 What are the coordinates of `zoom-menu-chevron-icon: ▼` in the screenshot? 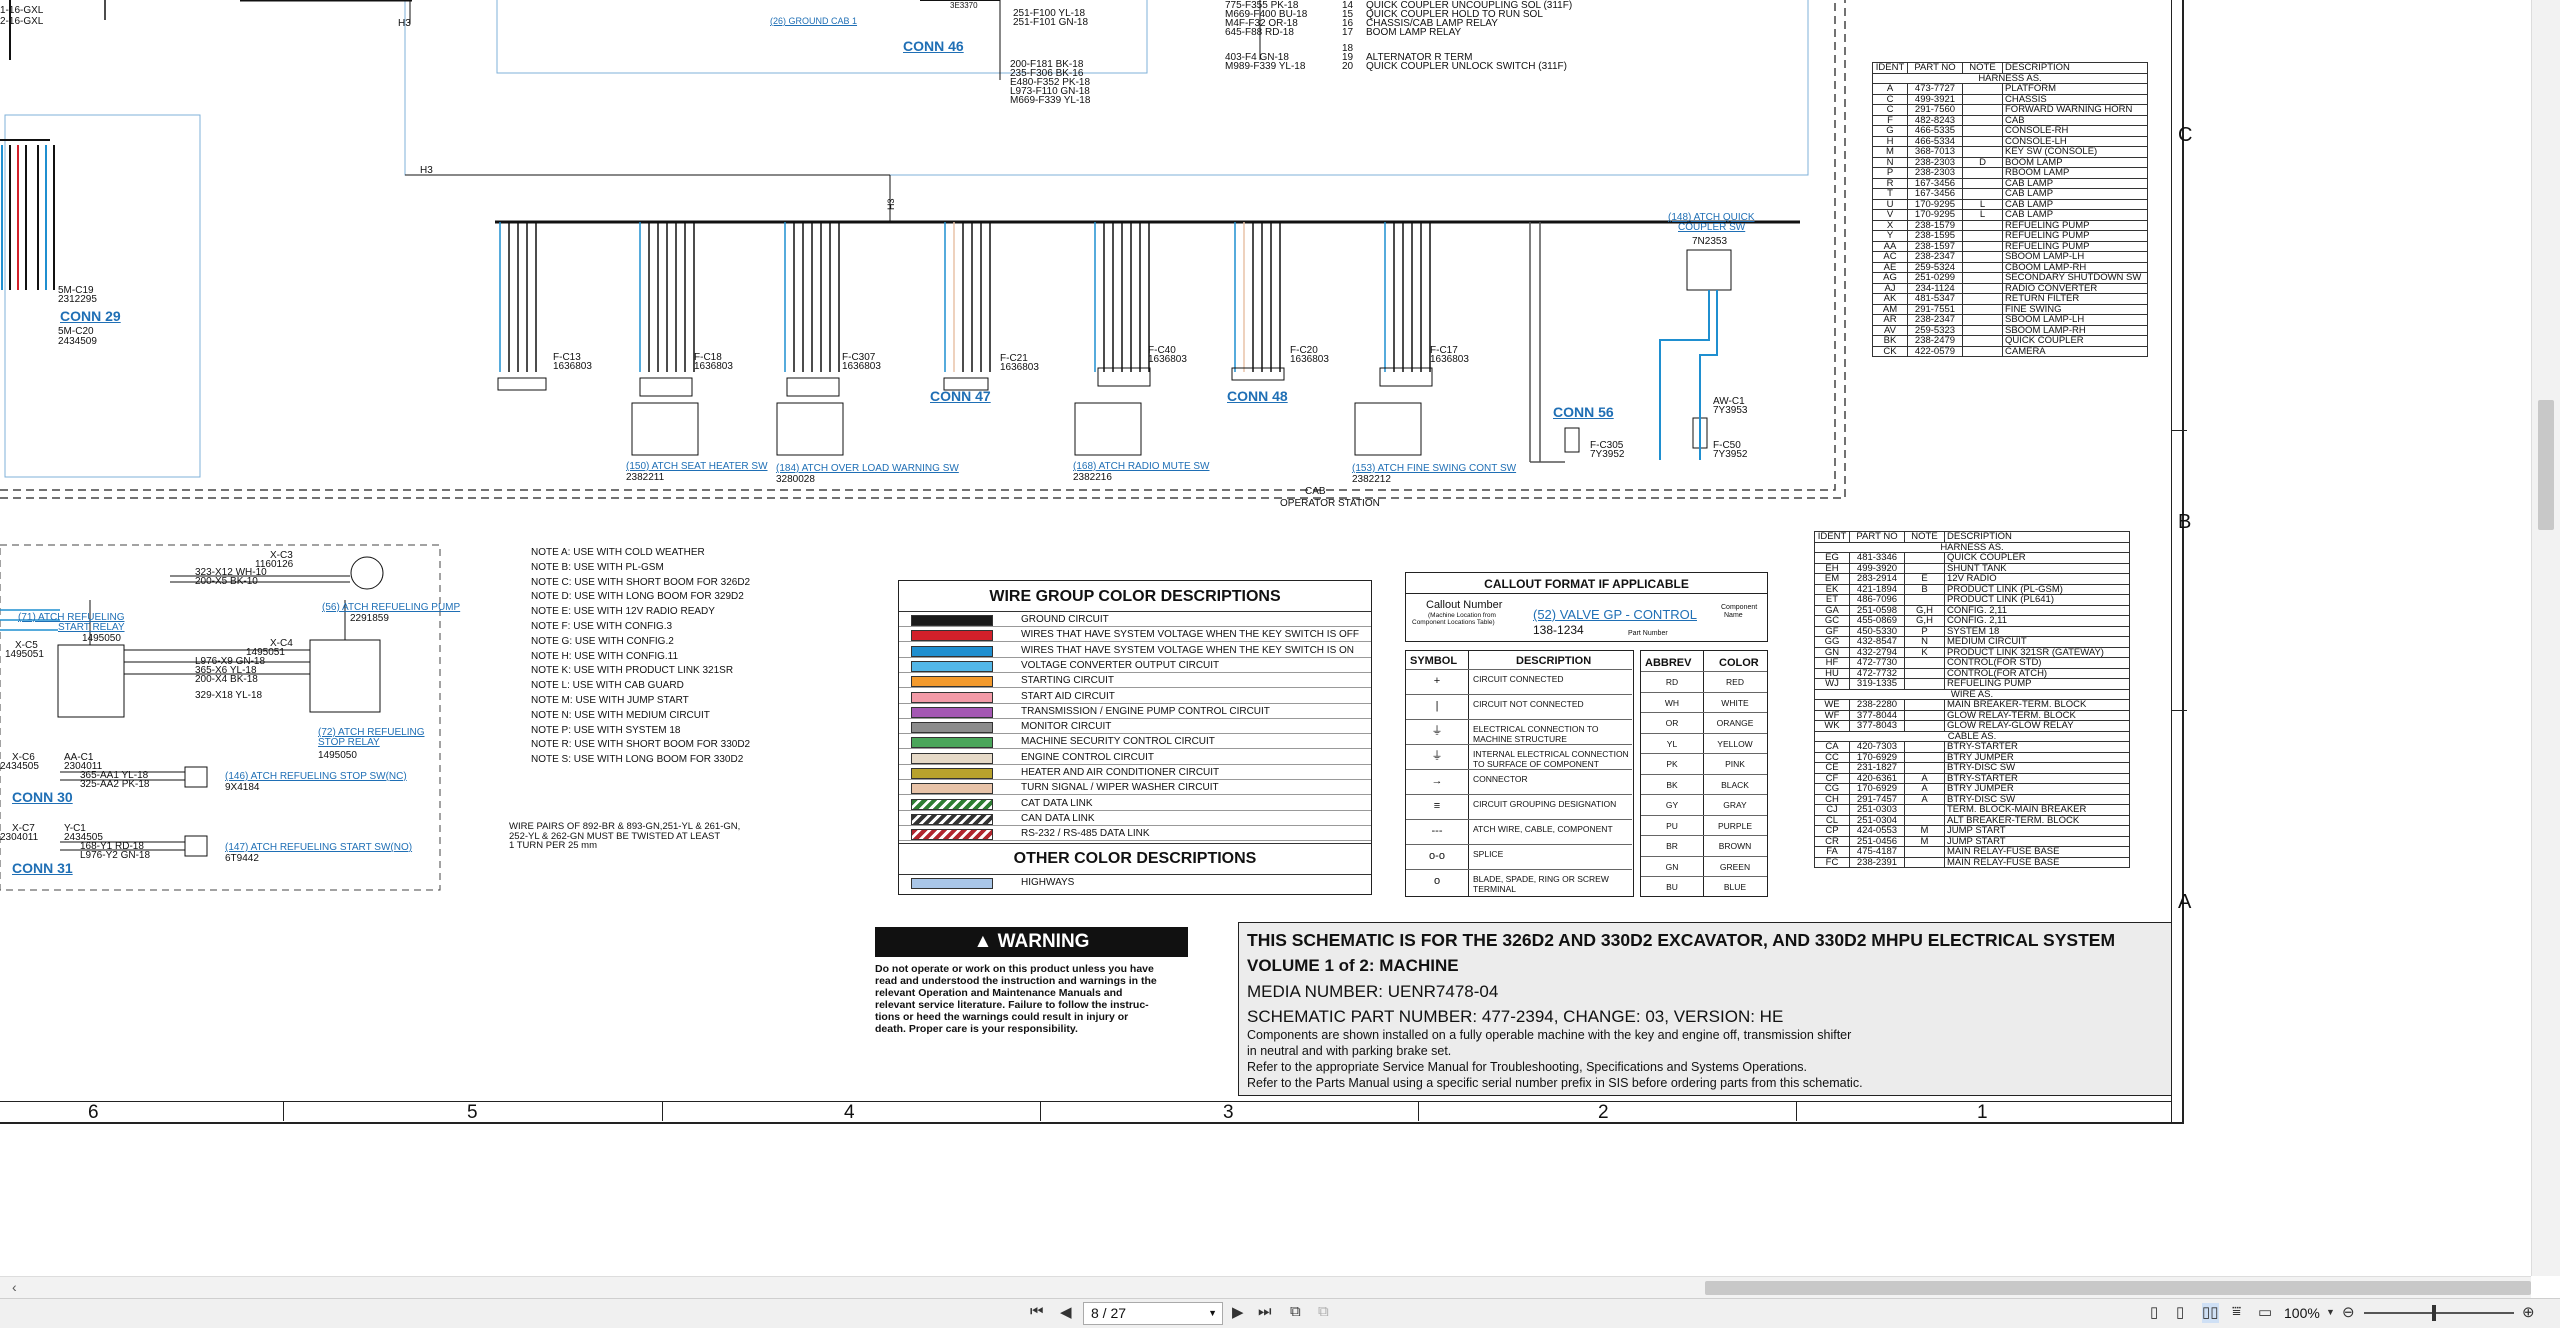 It's located at (2330, 1317).